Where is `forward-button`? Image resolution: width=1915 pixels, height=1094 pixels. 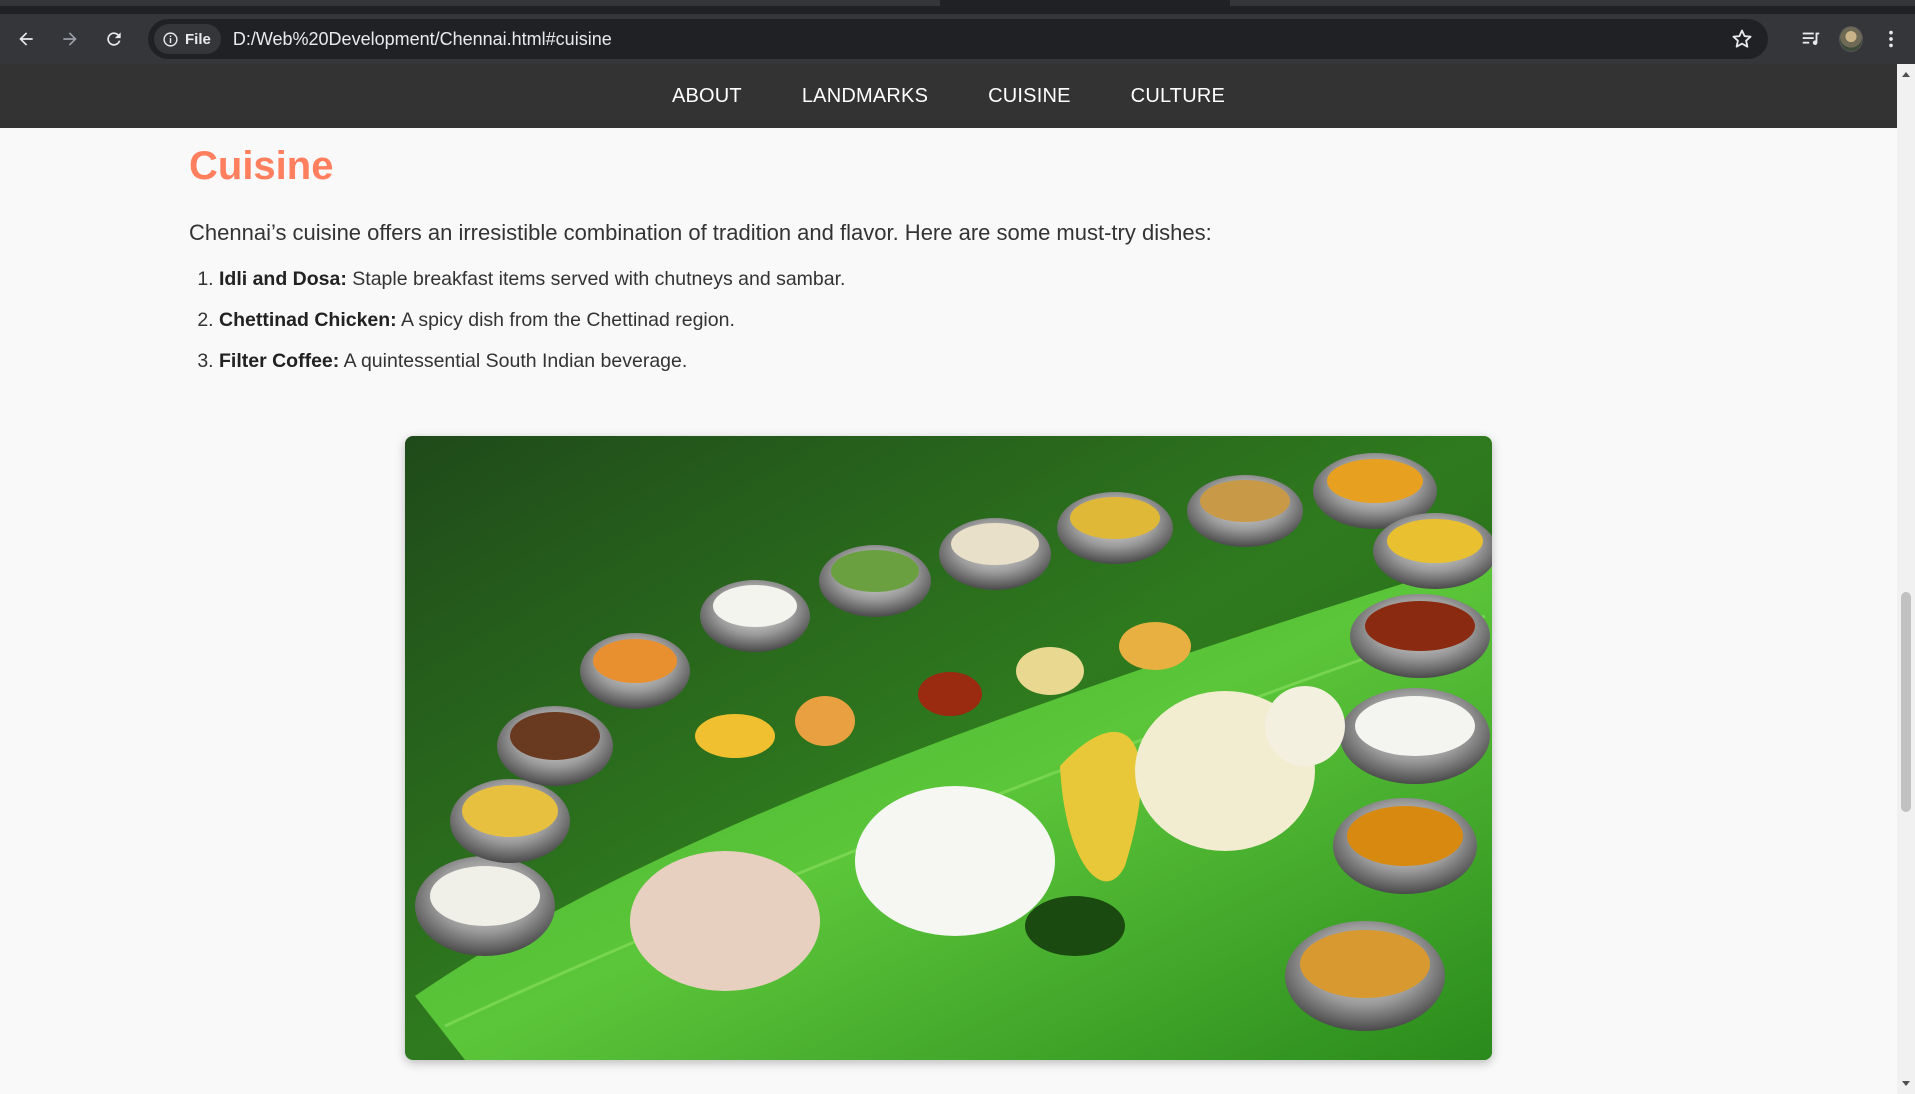 forward-button is located at coordinates (70, 39).